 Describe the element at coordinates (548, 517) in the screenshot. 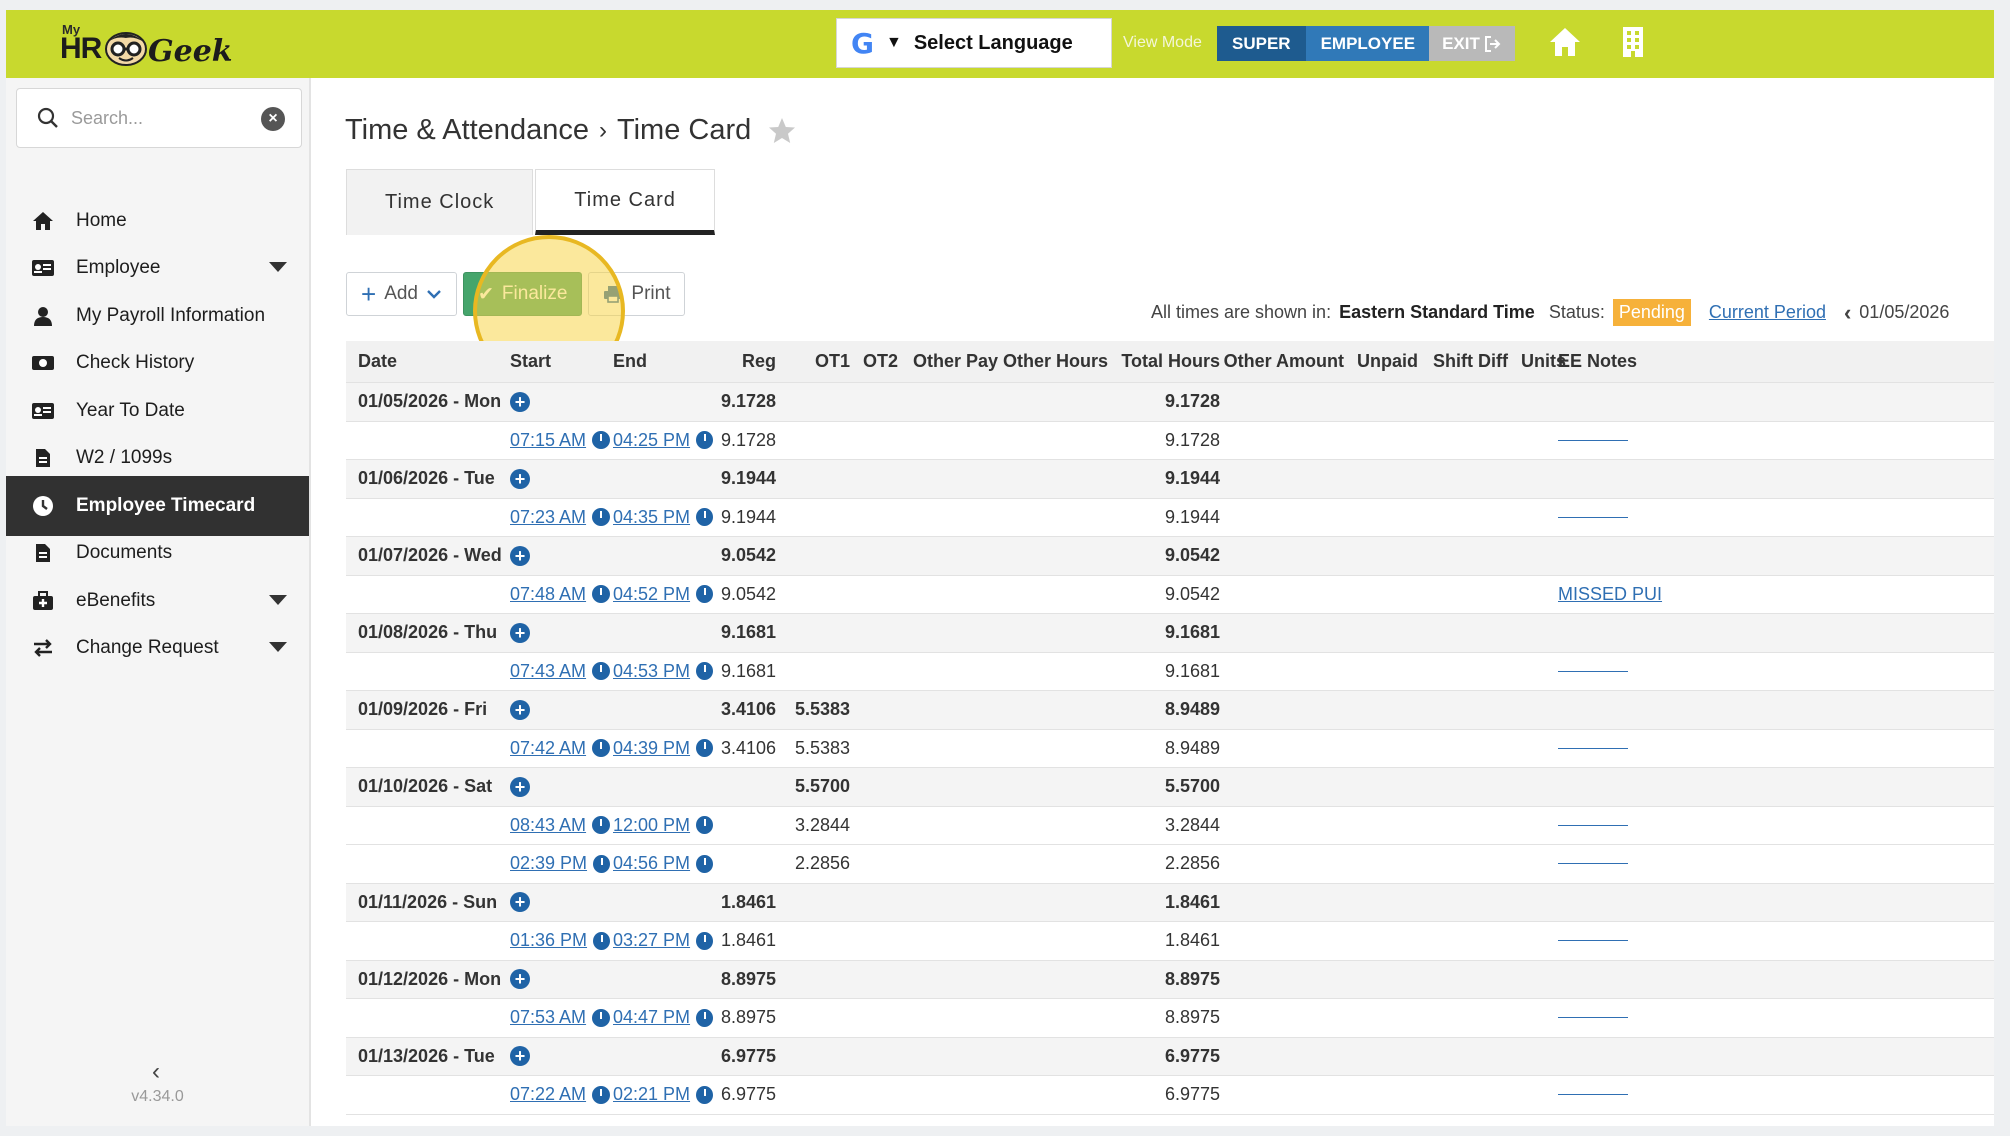

I see `punch-start-link: 07:23 AM` at that location.